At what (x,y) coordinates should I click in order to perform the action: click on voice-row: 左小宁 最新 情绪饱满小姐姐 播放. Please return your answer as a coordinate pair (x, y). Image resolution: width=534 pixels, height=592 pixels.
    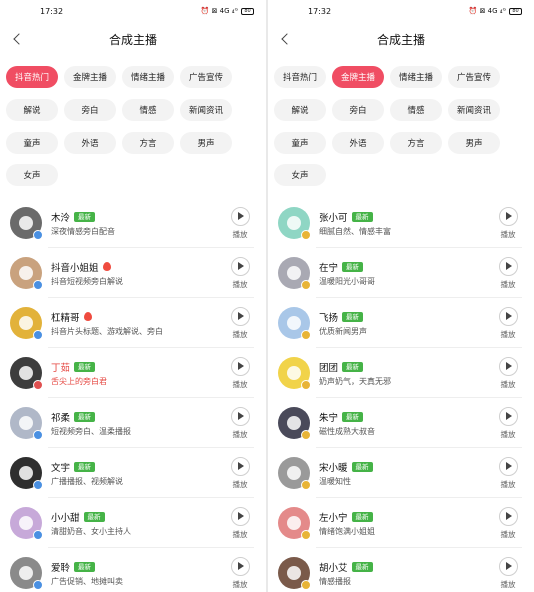
    Looking at the image, I should click on (401, 523).